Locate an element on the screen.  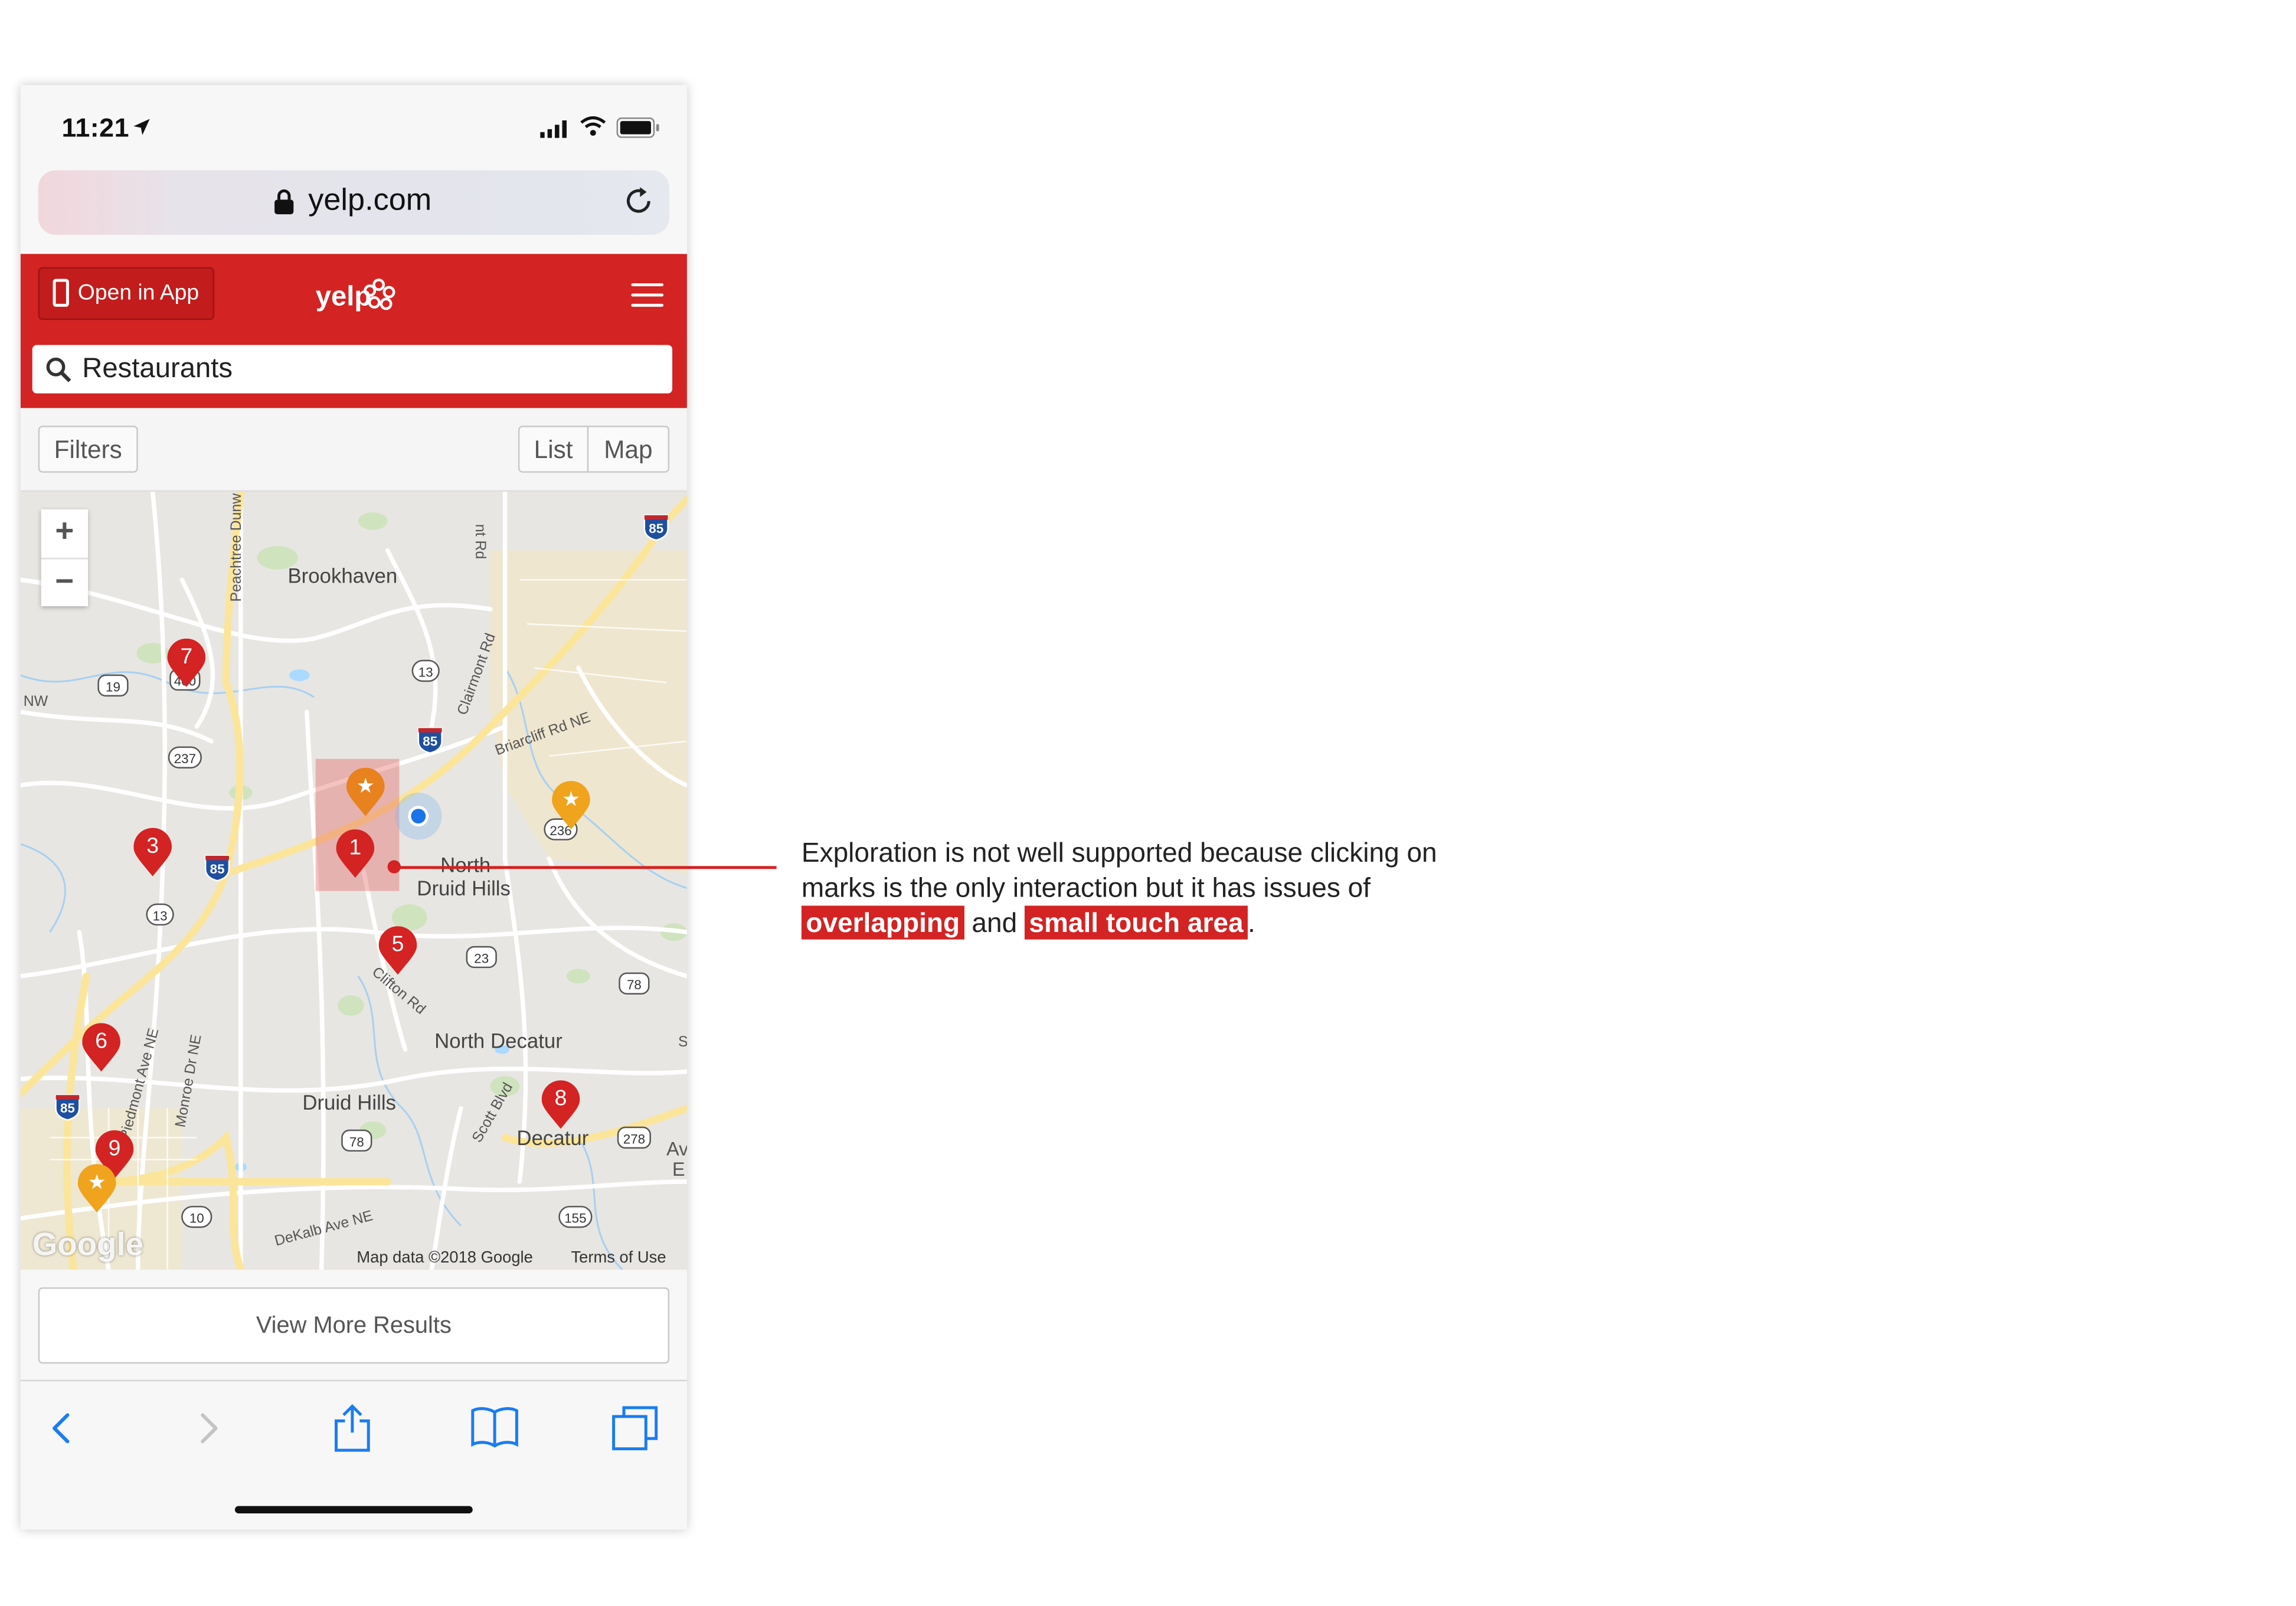
zoom-controls: + − is located at coordinates (65, 559).